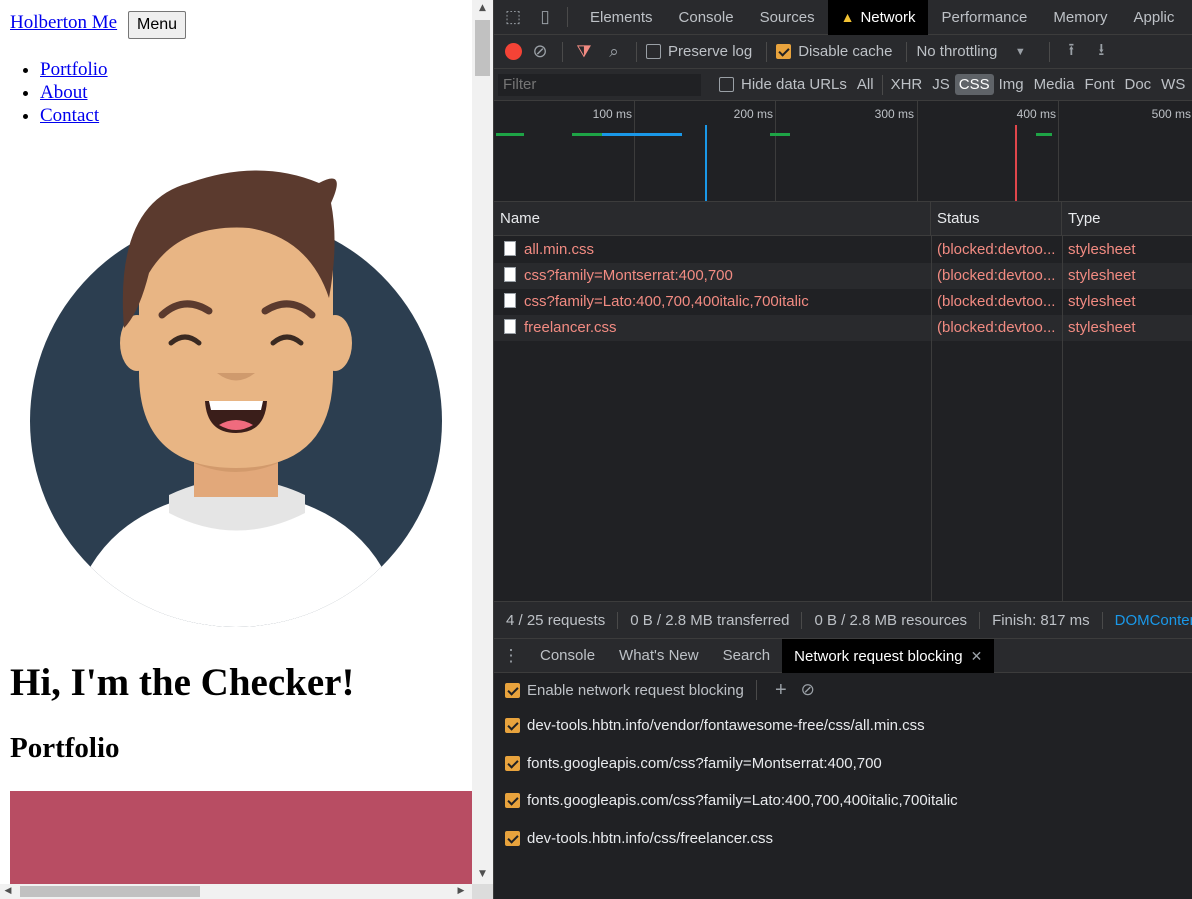 This screenshot has width=1192, height=899. I want to click on filter-funnel-icon: ⧩, so click(584, 52).